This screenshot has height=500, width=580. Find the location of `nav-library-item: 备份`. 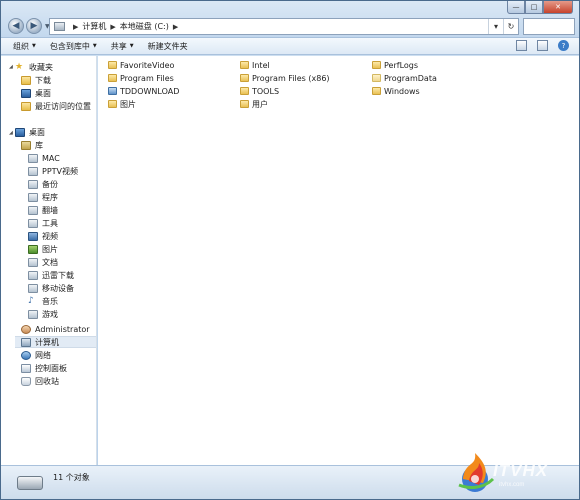

nav-library-item: 备份 is located at coordinates (62, 184).